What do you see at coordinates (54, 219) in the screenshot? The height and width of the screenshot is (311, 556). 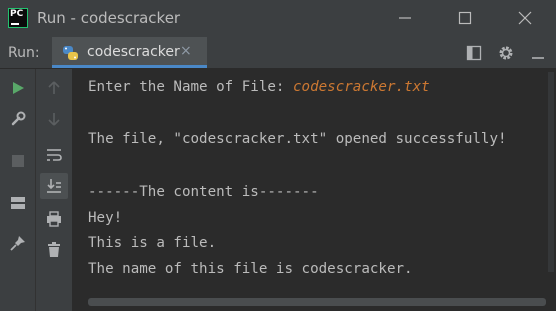 I see `print-icon` at bounding box center [54, 219].